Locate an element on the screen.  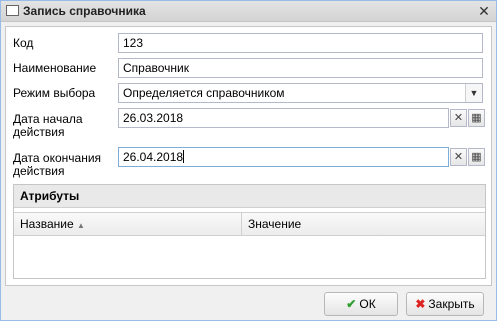
window-title: Запись справочника is located at coordinates (84, 11).